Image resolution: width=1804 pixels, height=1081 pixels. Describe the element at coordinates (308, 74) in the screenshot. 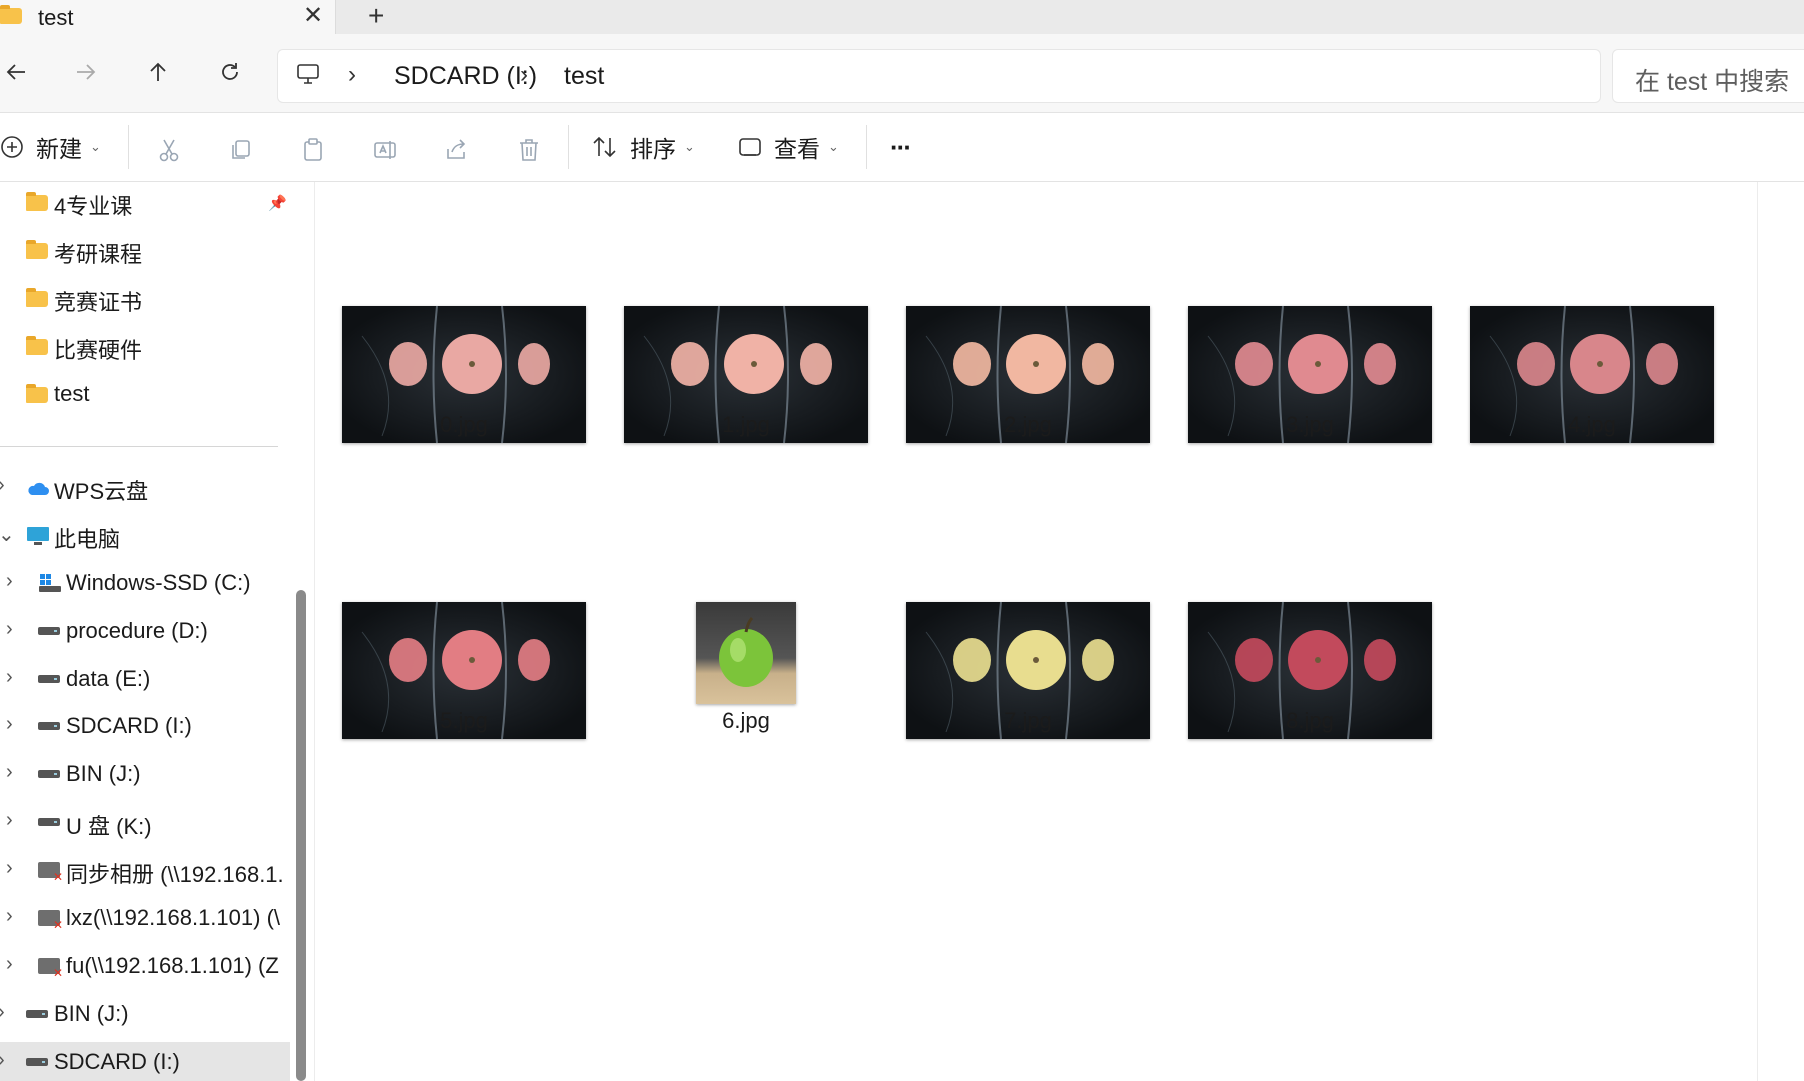

I see `computer-icon` at that location.